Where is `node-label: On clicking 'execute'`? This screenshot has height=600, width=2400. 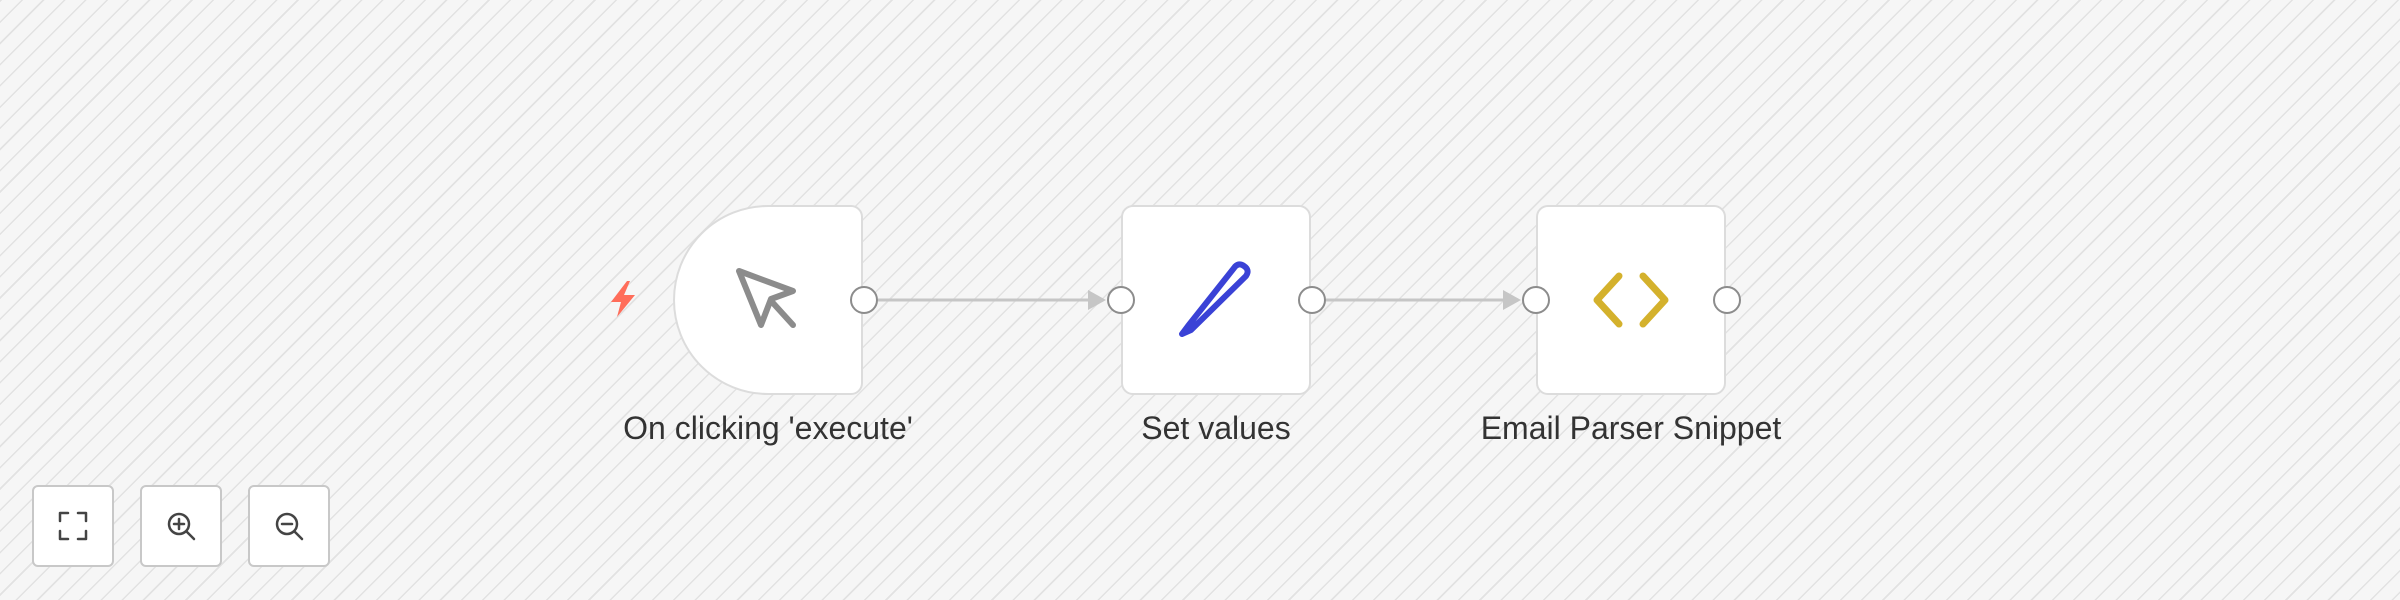 node-label: On clicking 'execute' is located at coordinates (768, 428).